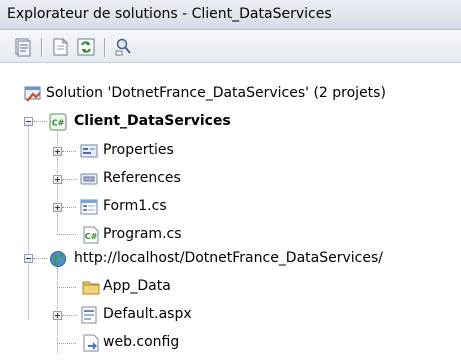 This screenshot has height=360, width=461. Describe the element at coordinates (142, 178) in the screenshot. I see `tree-item-references-label: References` at that location.